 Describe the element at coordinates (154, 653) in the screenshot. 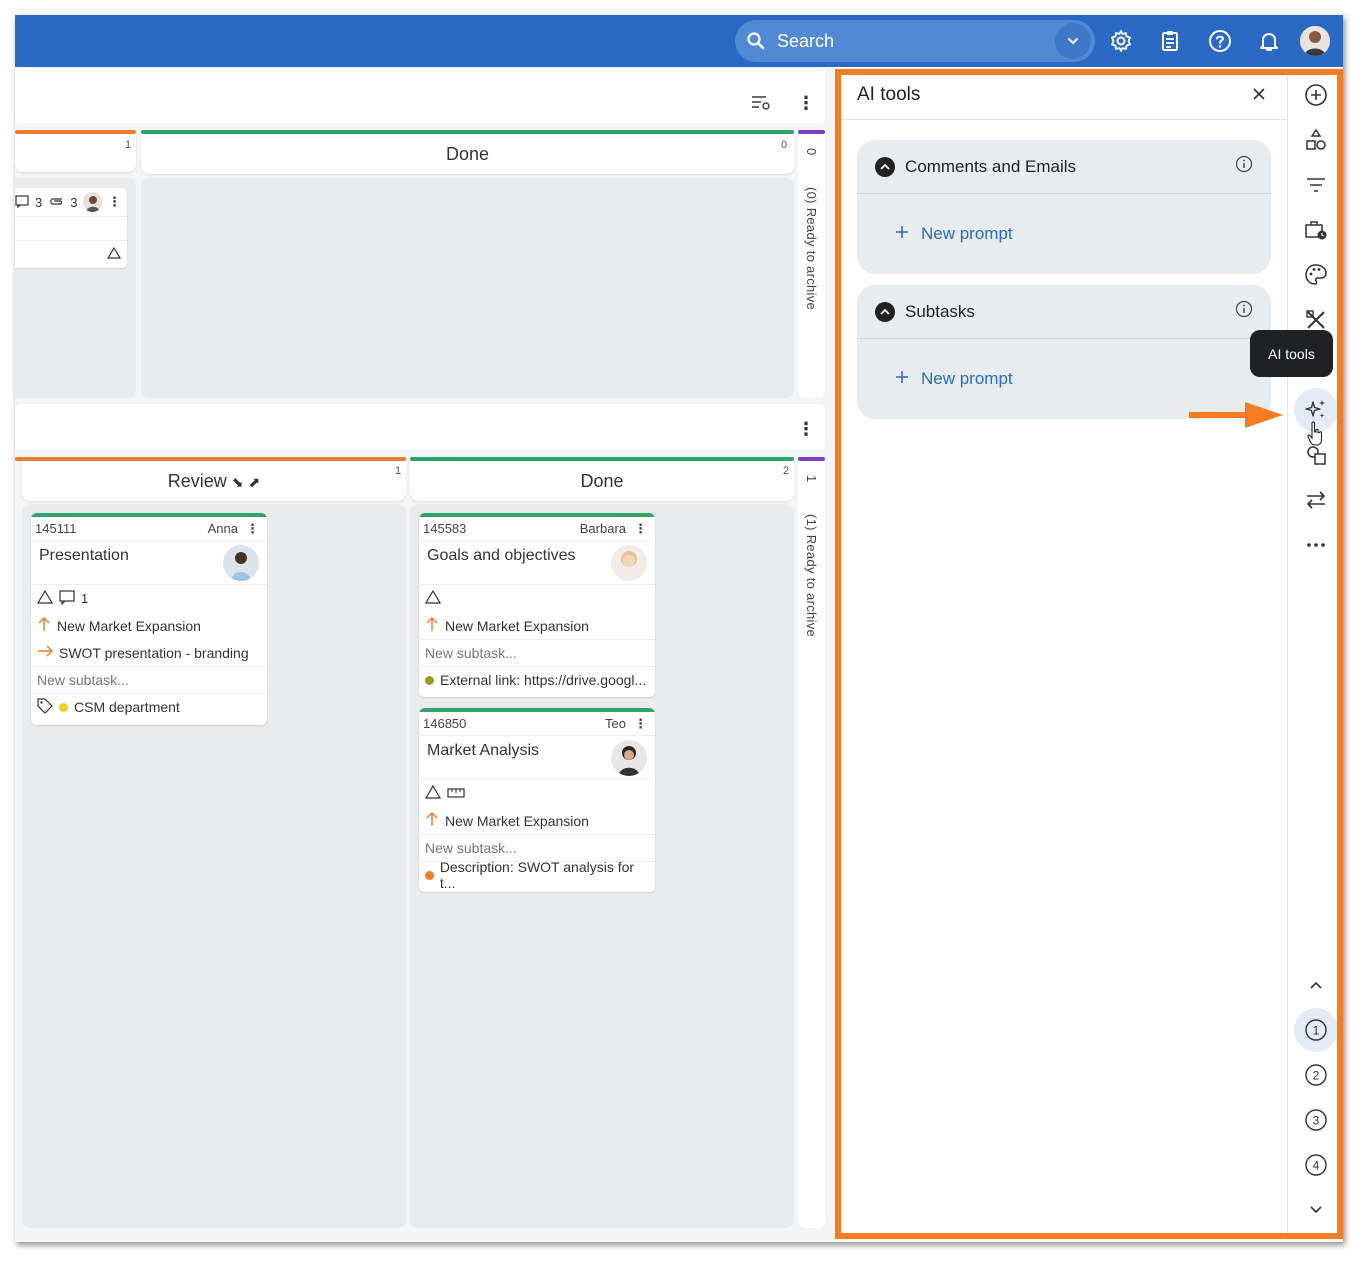

I see `linked-task-link: SWOT presentation - branding` at that location.